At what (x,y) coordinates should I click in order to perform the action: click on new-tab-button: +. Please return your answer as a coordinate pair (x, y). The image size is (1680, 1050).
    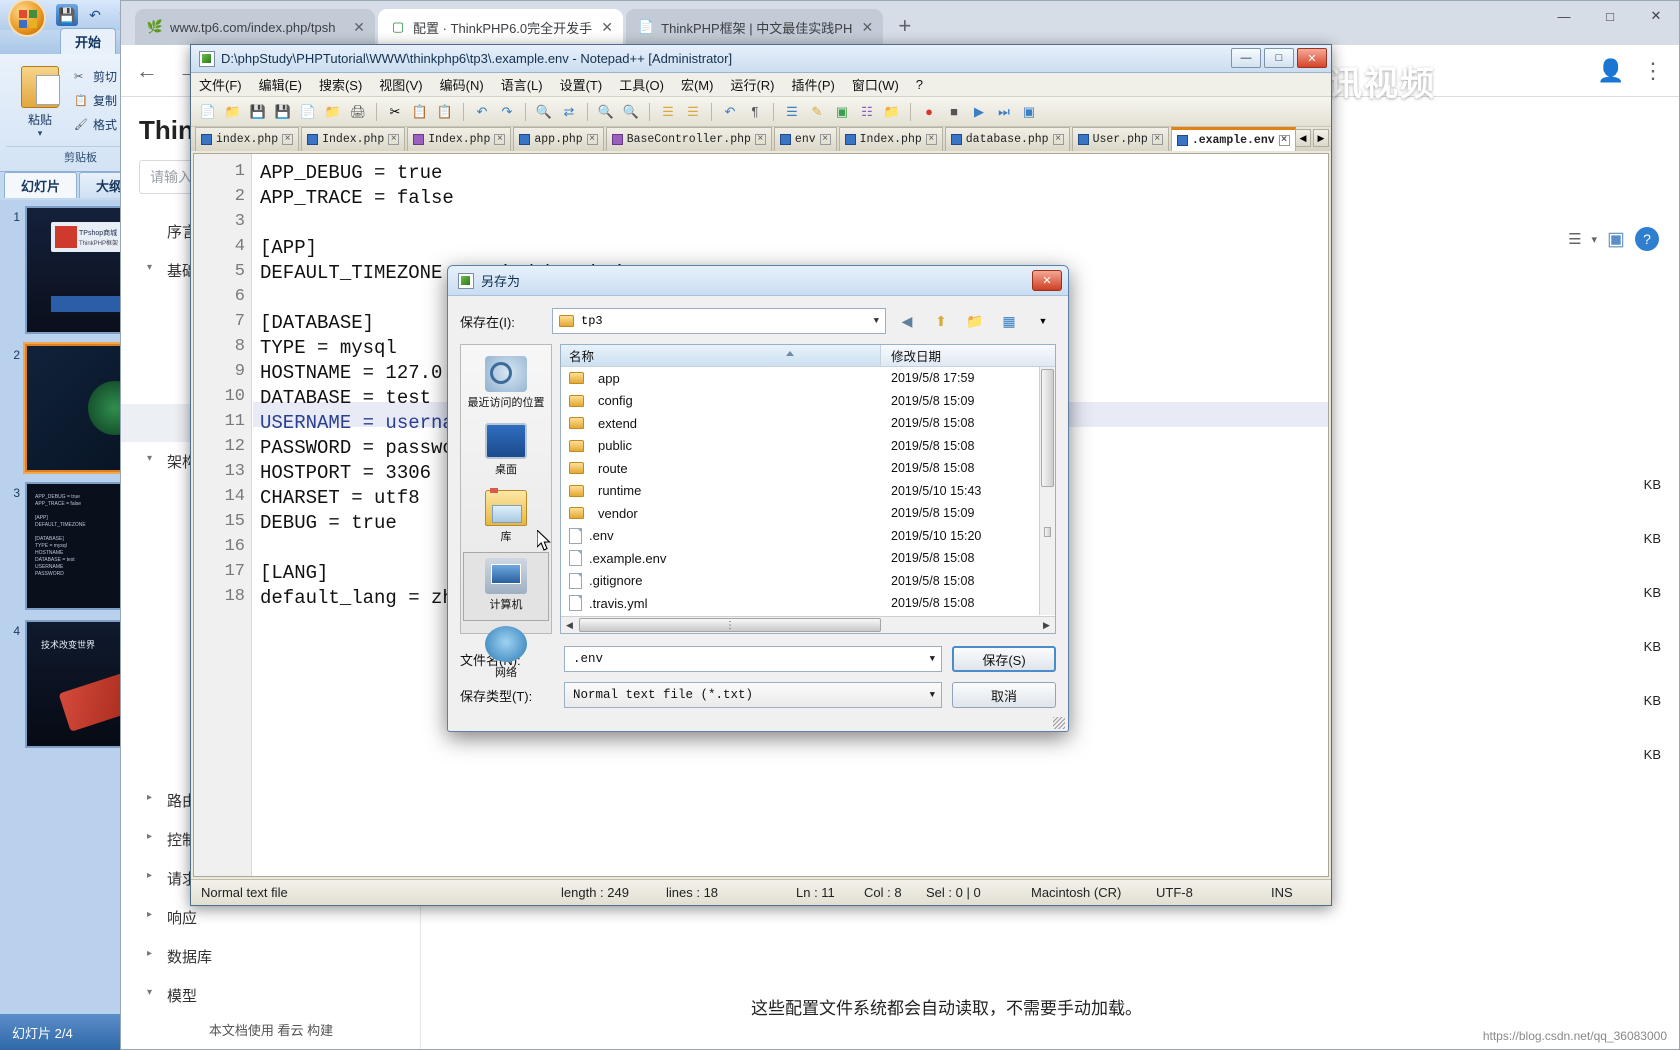
    Looking at the image, I should click on (904, 29).